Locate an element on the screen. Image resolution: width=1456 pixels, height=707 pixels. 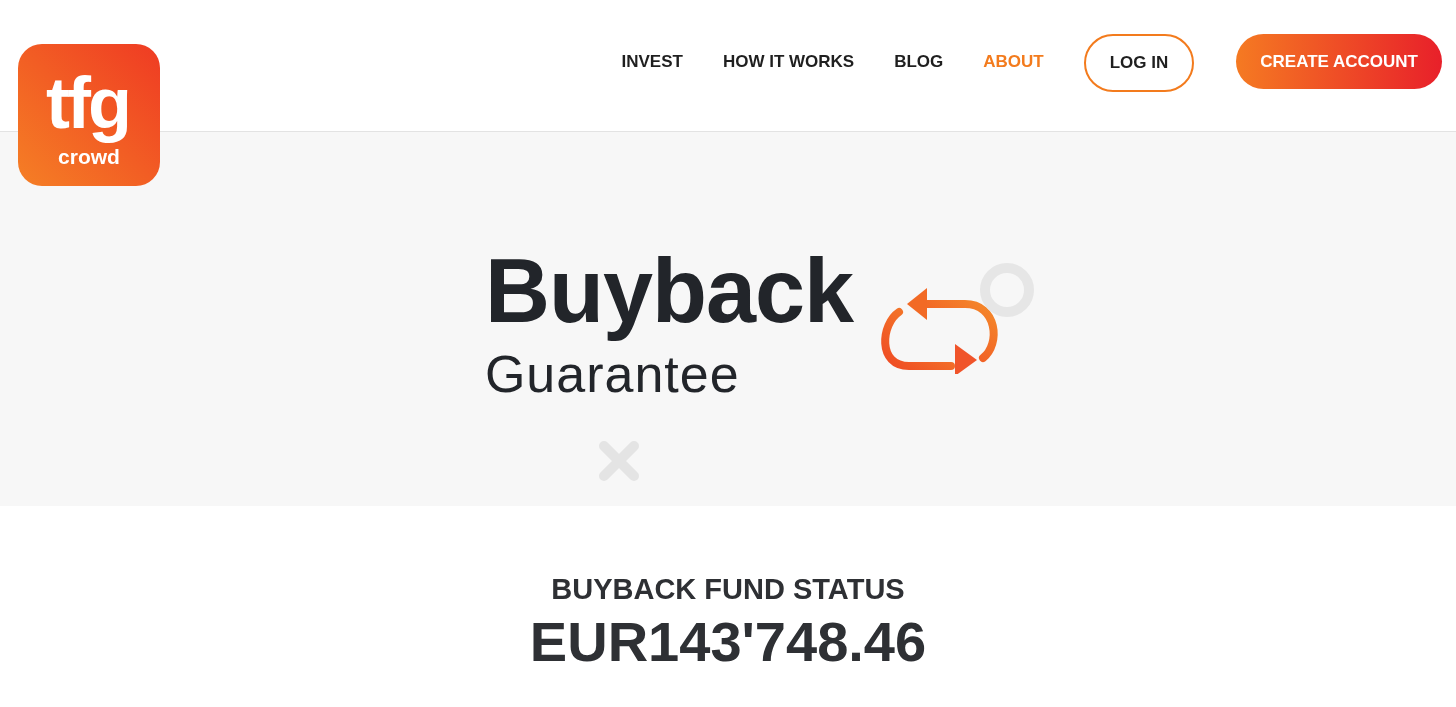
nav-link: HOW IT WORKS is located at coordinates (788, 62).